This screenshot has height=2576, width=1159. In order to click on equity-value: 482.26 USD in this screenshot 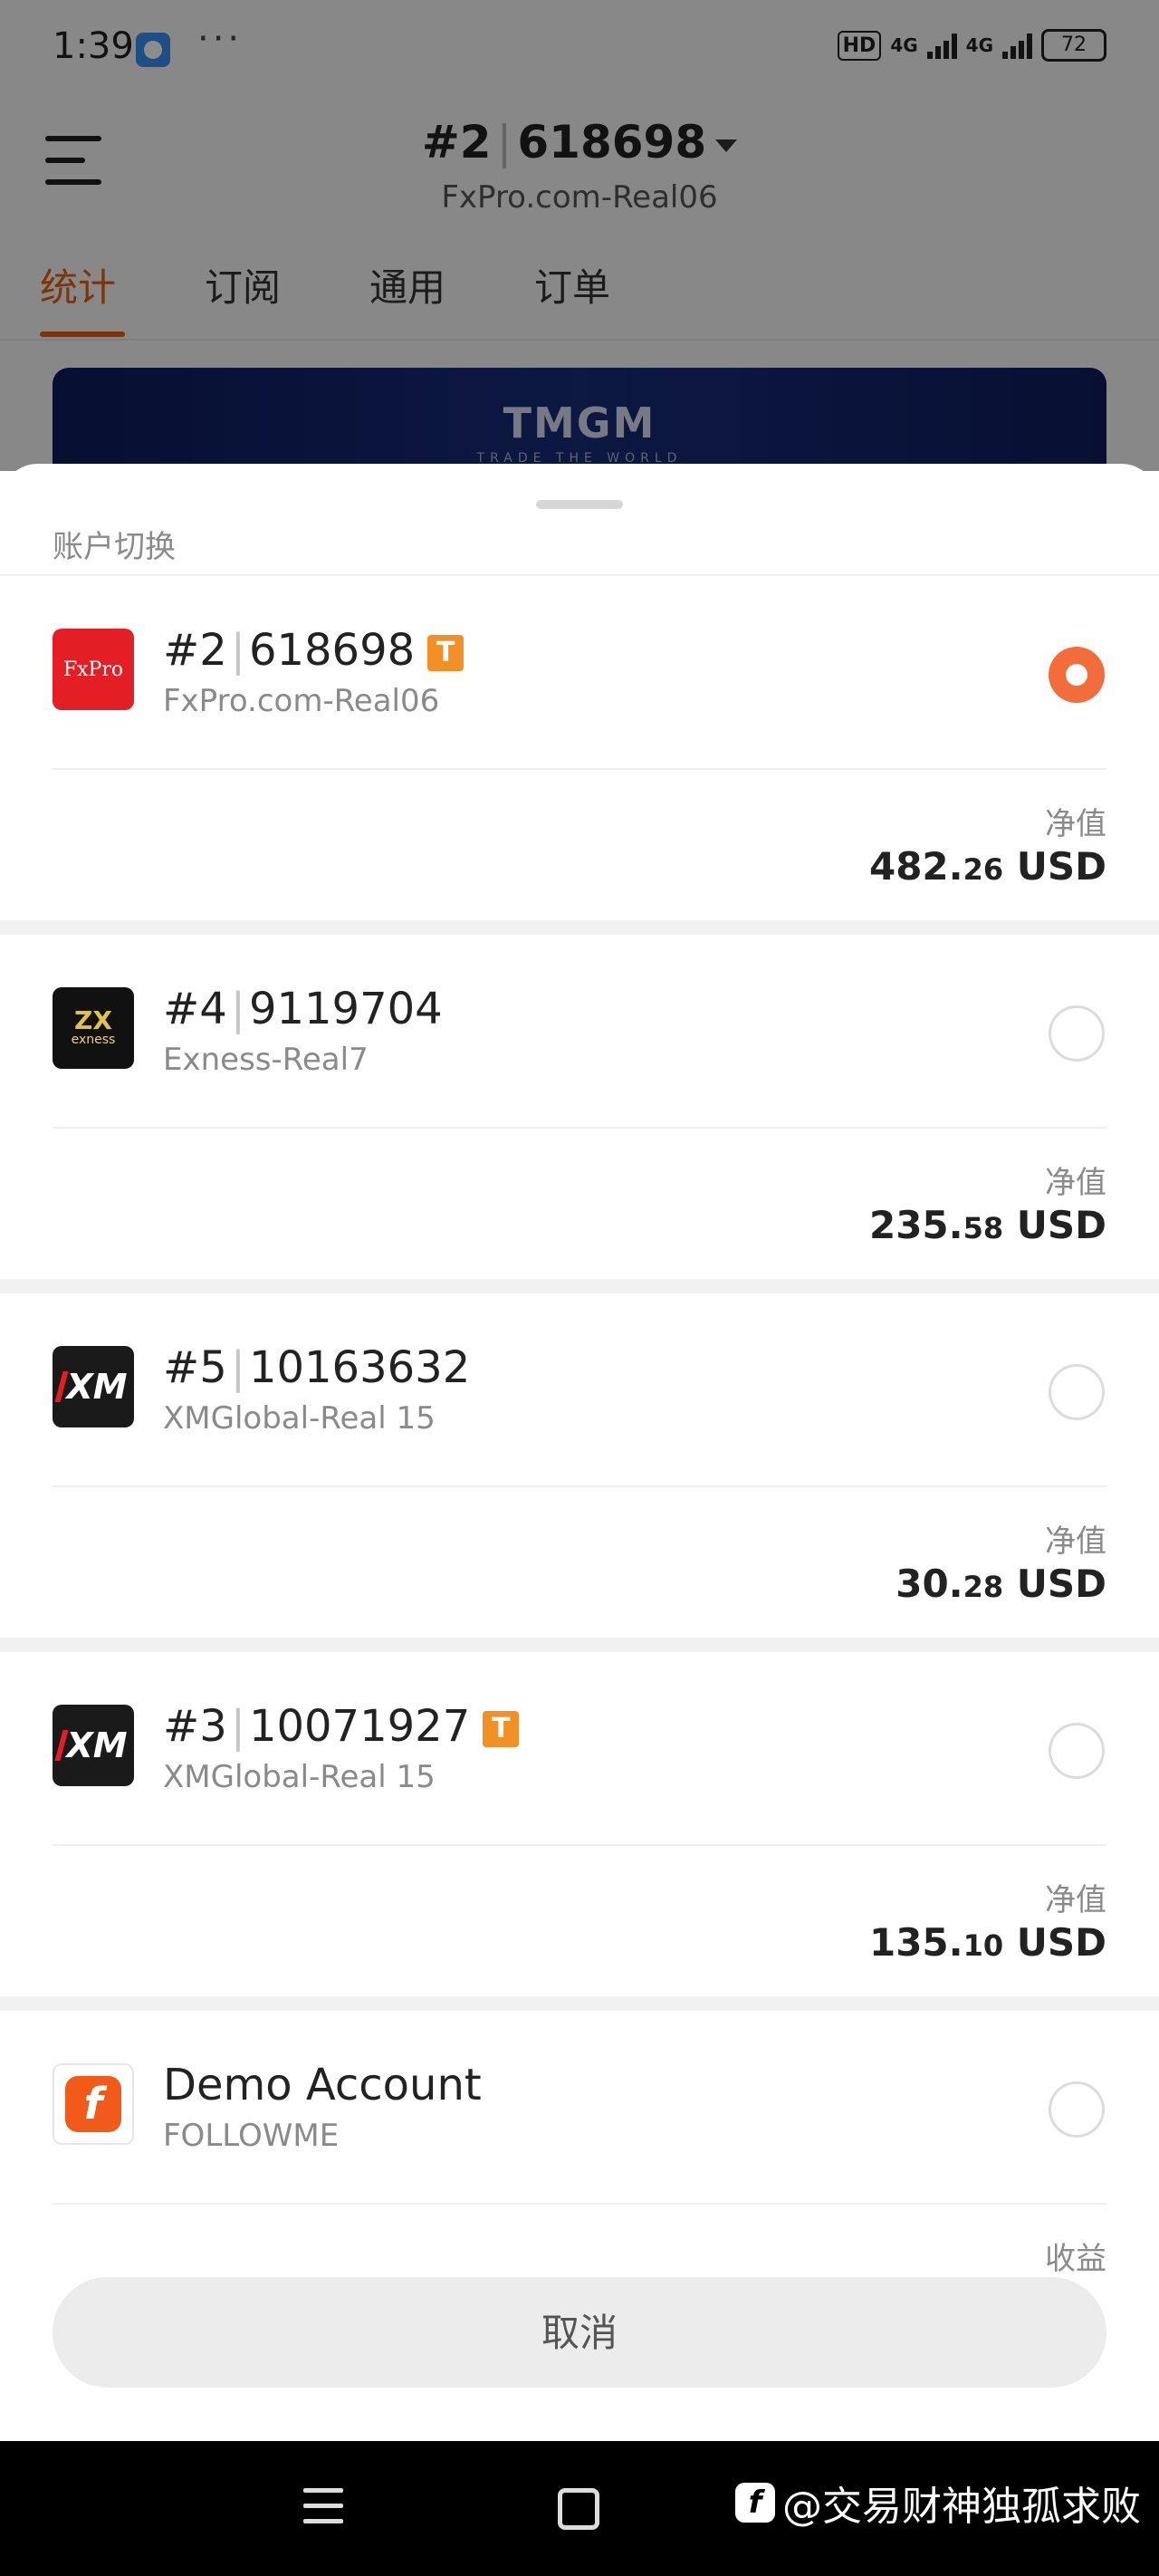, I will do `click(987, 866)`.